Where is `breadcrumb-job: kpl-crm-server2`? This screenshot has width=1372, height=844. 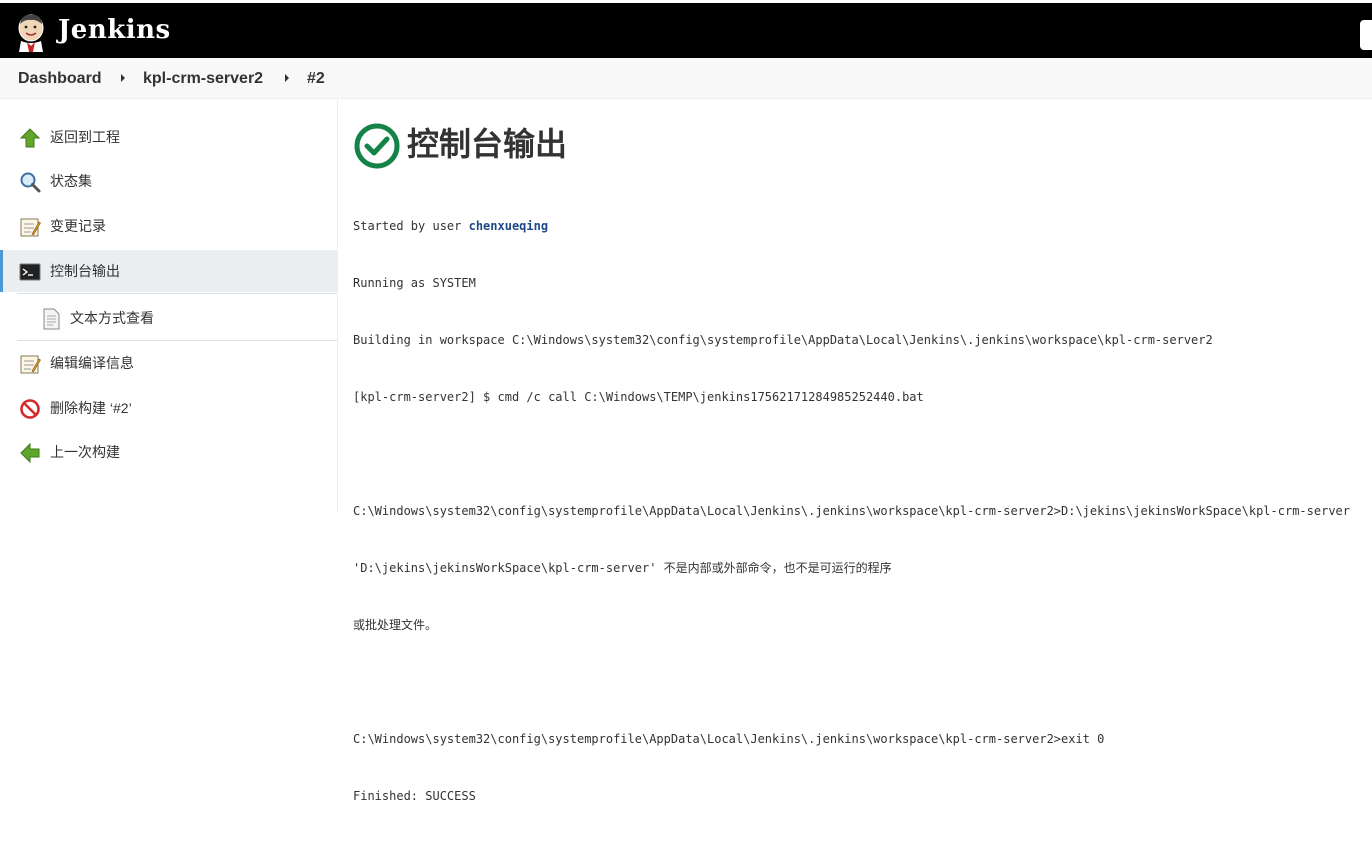
breadcrumb-job: kpl-crm-server2 is located at coordinates (203, 78).